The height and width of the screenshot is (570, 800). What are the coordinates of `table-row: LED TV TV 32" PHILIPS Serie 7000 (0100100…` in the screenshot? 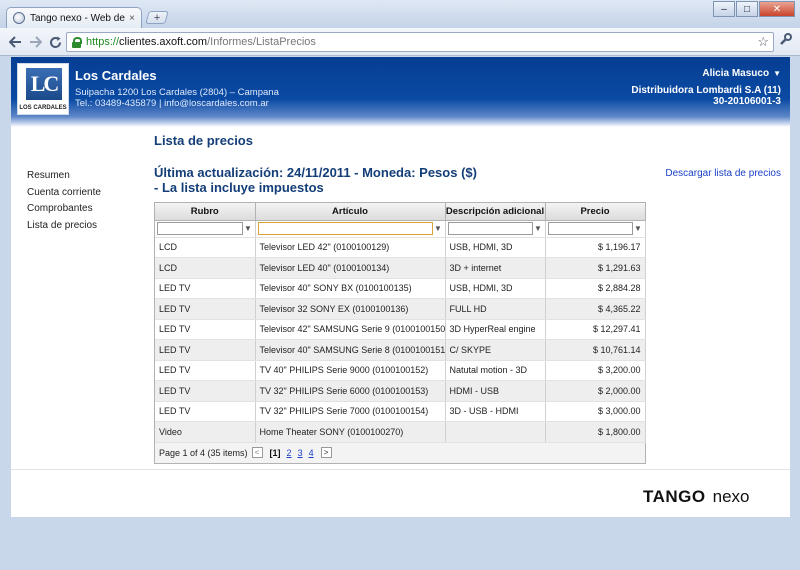 It's located at (400, 411).